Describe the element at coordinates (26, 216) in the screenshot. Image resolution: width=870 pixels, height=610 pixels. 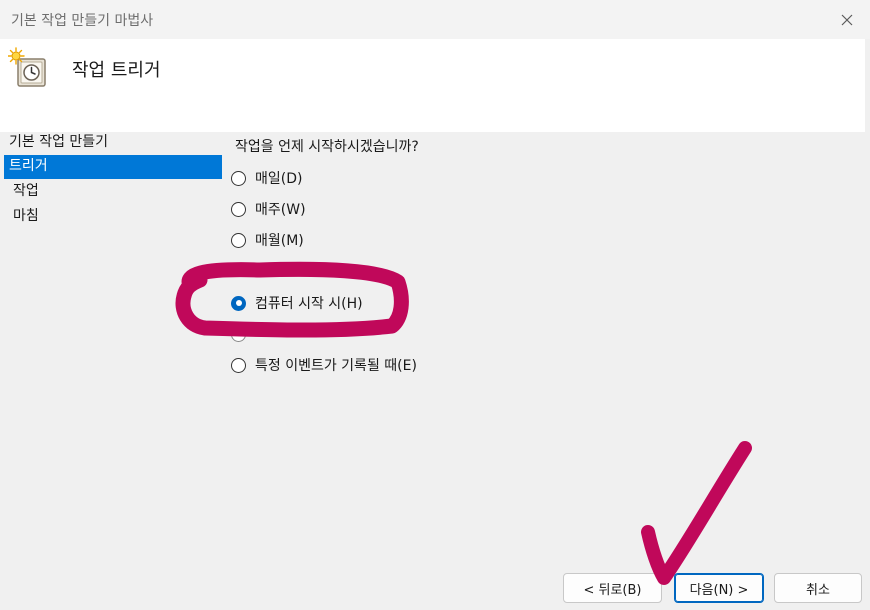
I see `sidebar-item-finish: 마침` at that location.